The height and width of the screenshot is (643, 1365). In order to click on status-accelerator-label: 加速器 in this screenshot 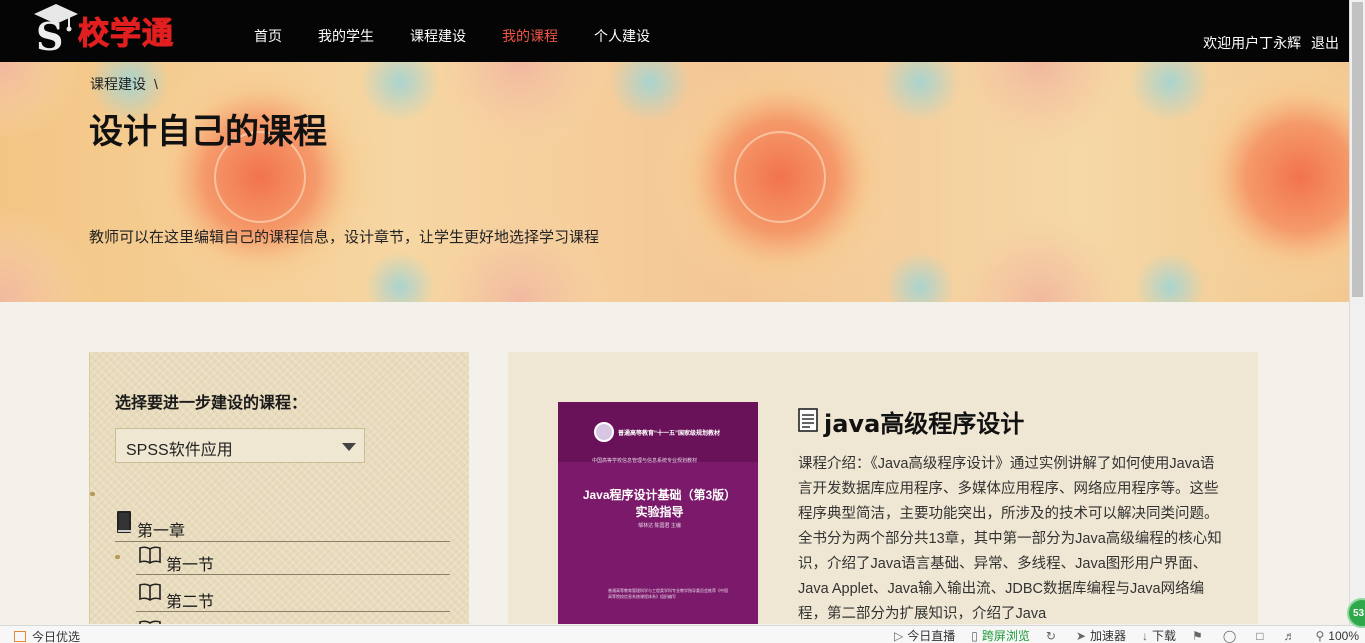, I will do `click(1108, 636)`.